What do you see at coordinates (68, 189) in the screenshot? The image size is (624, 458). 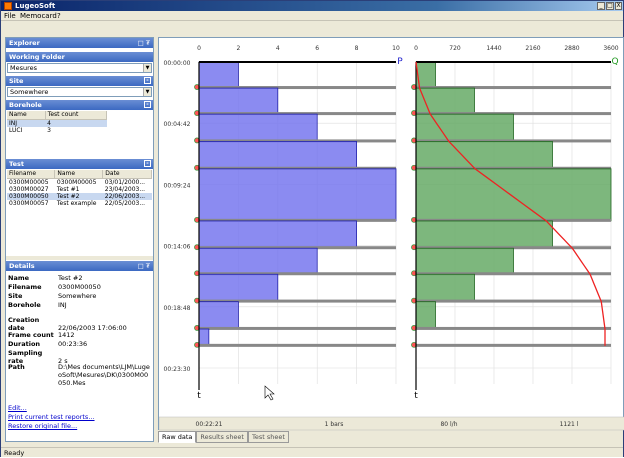 I see `cell: Test #1` at bounding box center [68, 189].